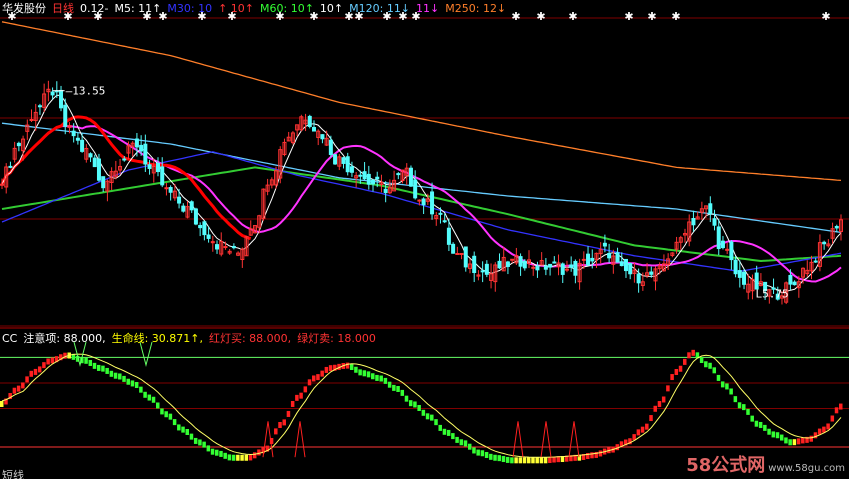 The width and height of the screenshot is (849, 479). What do you see at coordinates (63, 8) in the screenshot?
I see `period-label: 日线` at bounding box center [63, 8].